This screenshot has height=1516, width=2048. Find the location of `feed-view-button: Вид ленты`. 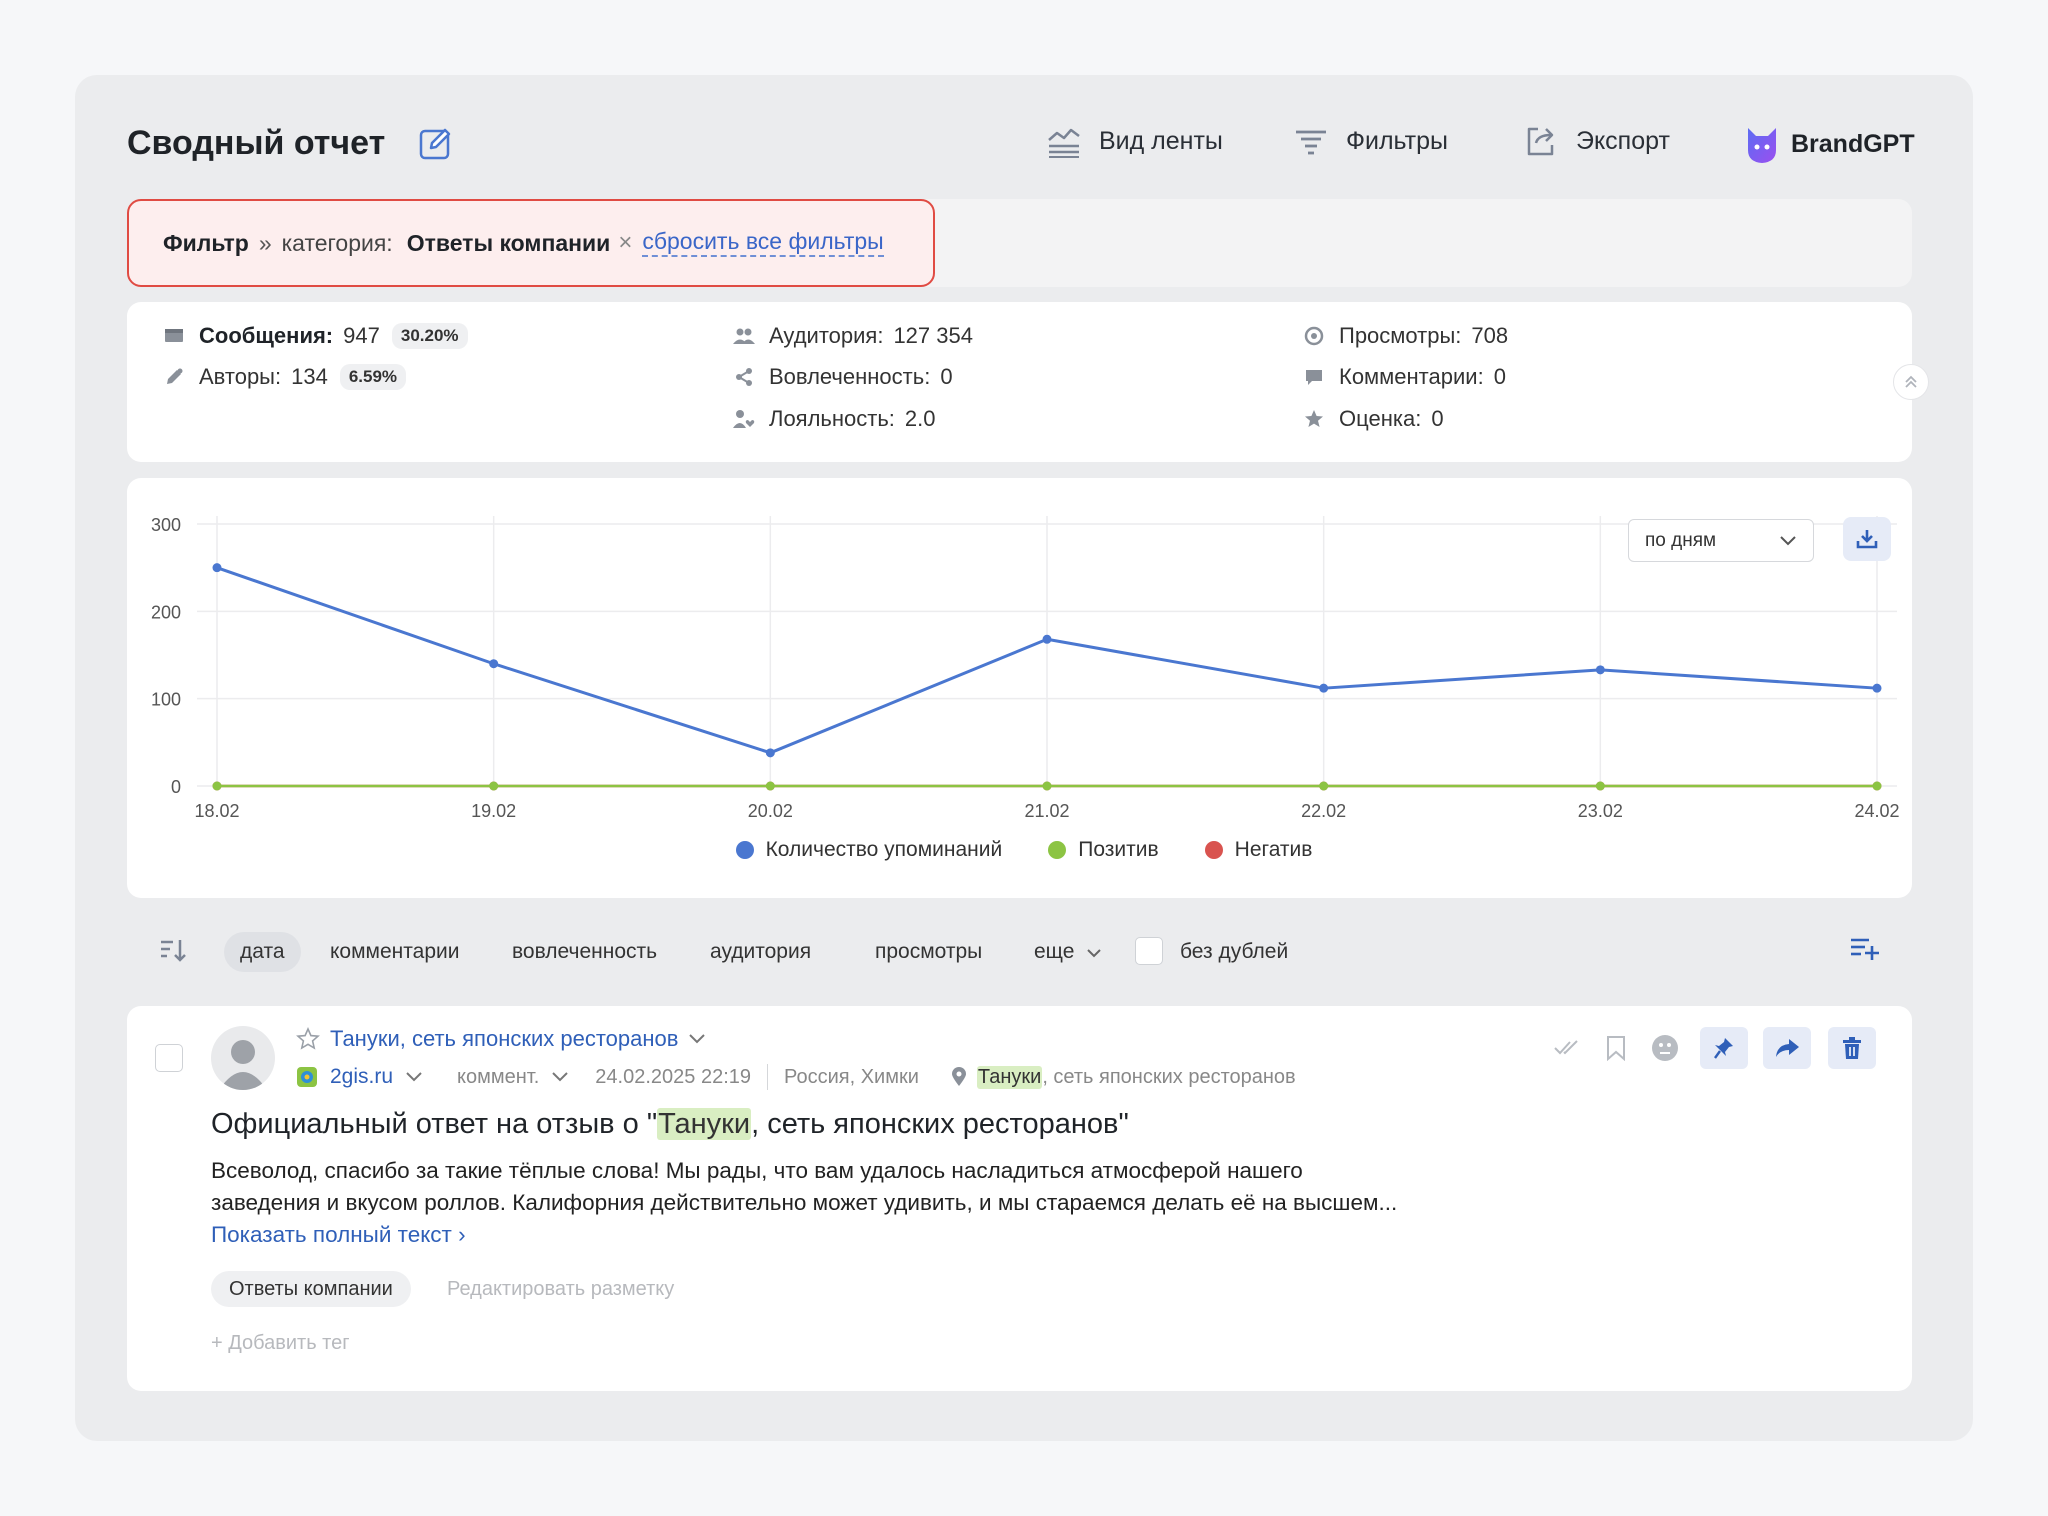

feed-view-button: Вид ленты is located at coordinates (1135, 141).